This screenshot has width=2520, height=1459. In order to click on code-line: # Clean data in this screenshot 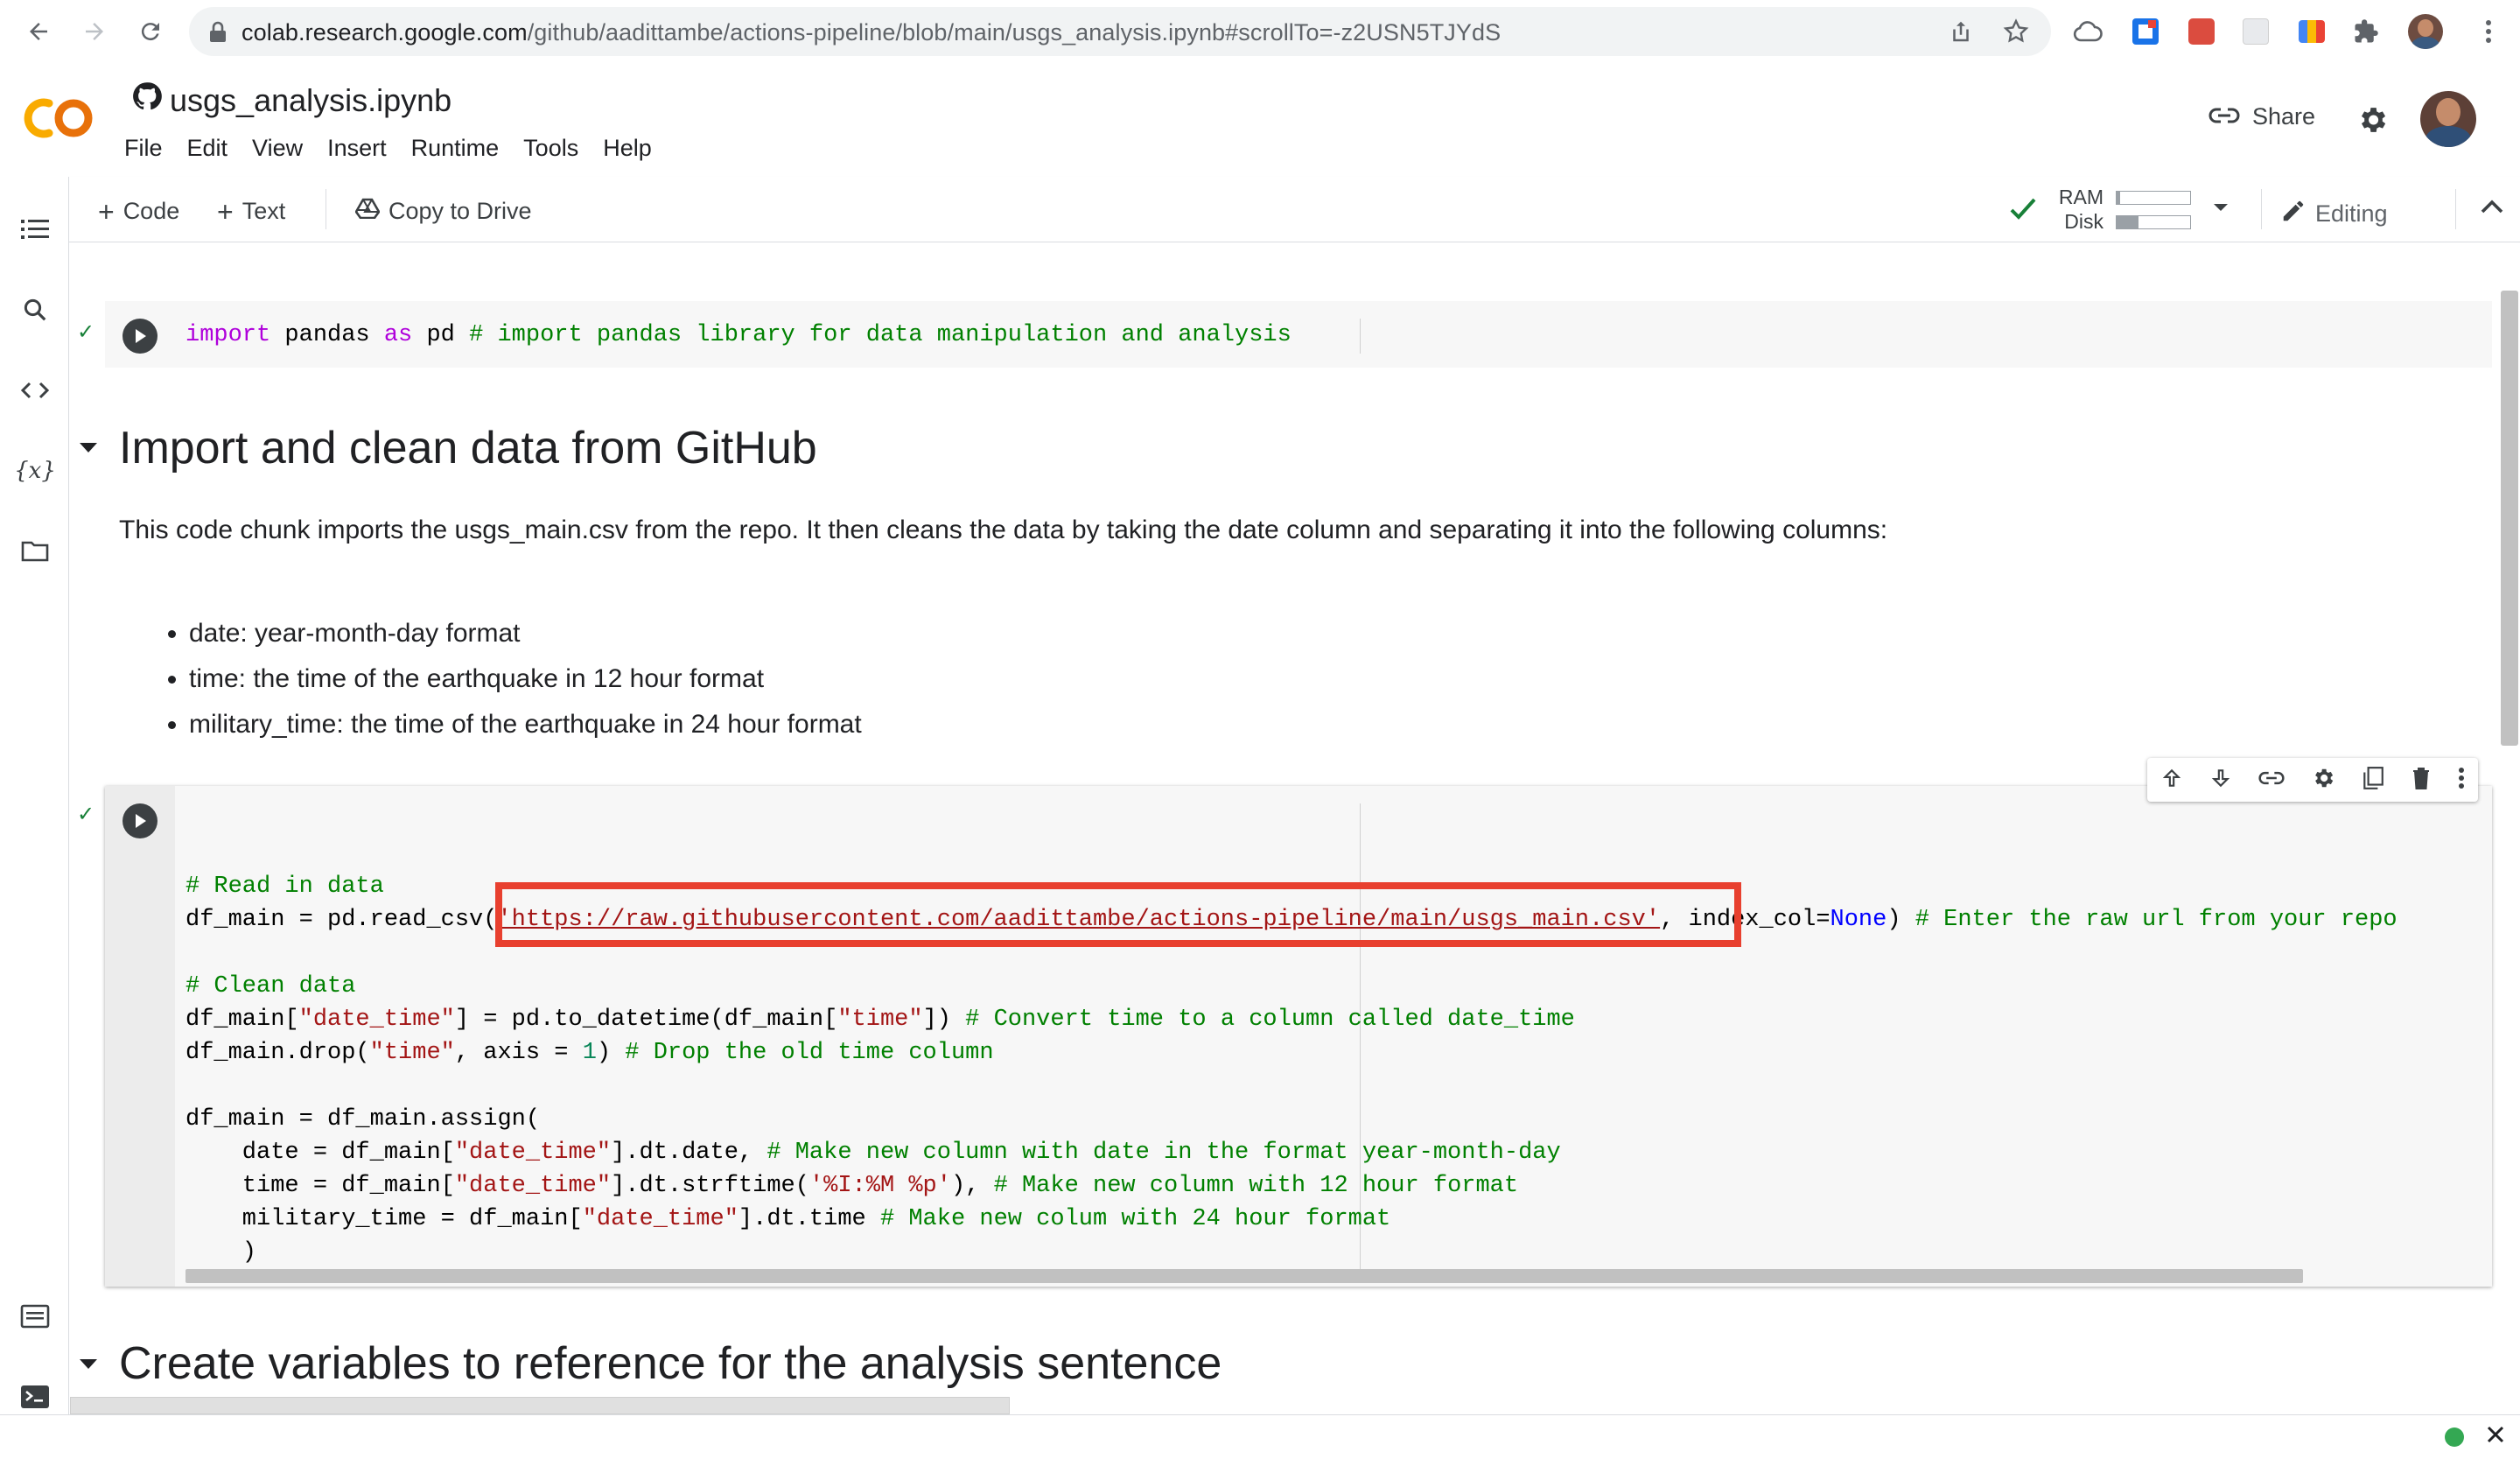, I will do `click(271, 986)`.